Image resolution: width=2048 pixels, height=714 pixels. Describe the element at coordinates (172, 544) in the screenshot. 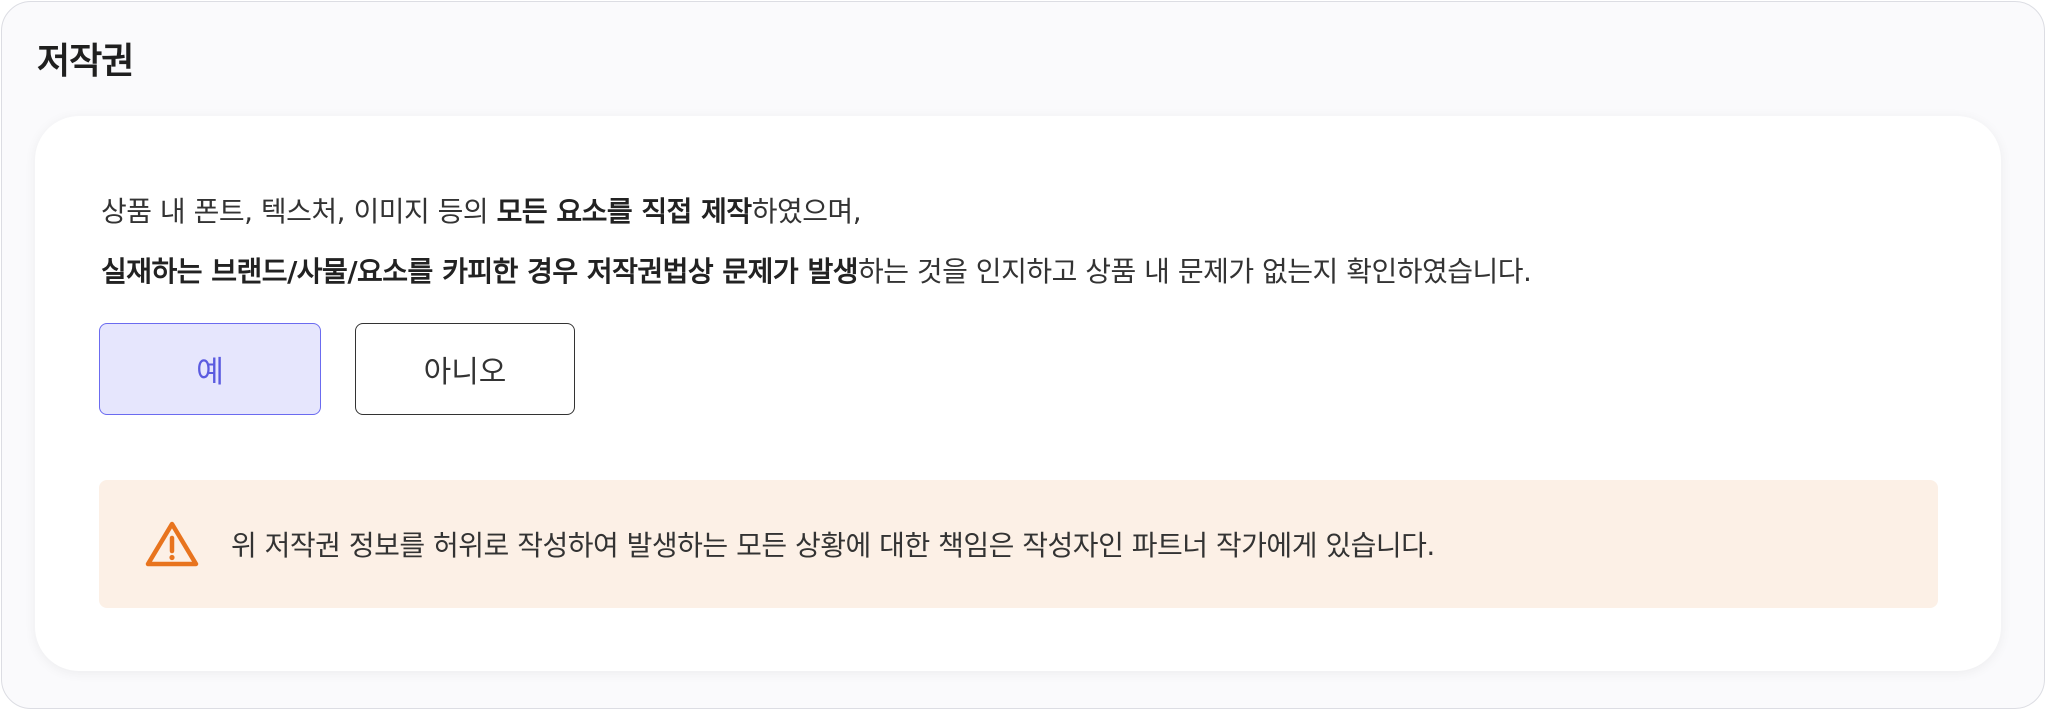

I see `warning-triangle-icon` at that location.